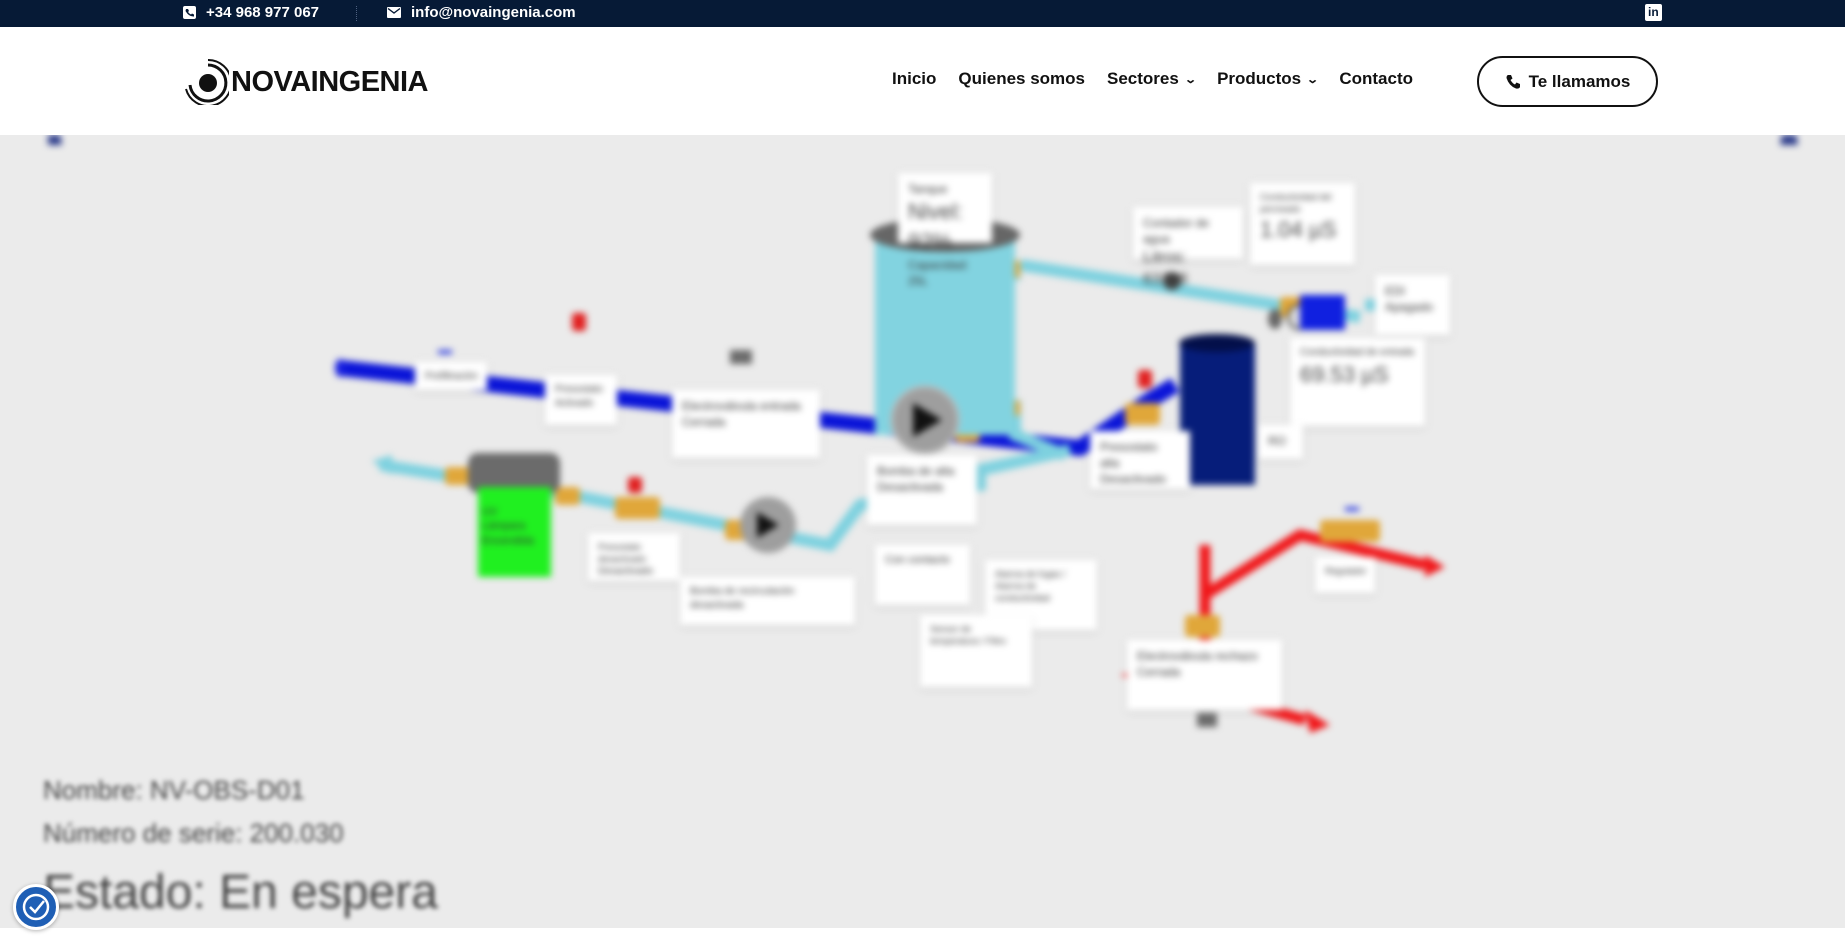  I want to click on high-pressure-switch-card: Presostato alta Desactivado, so click(1140, 460).